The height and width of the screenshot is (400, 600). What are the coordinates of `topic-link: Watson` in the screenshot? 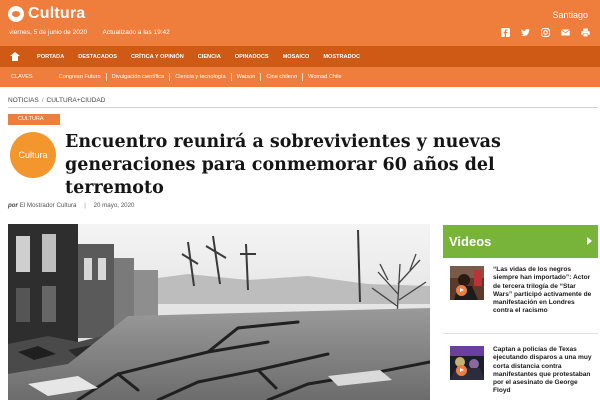 It's located at (246, 77).